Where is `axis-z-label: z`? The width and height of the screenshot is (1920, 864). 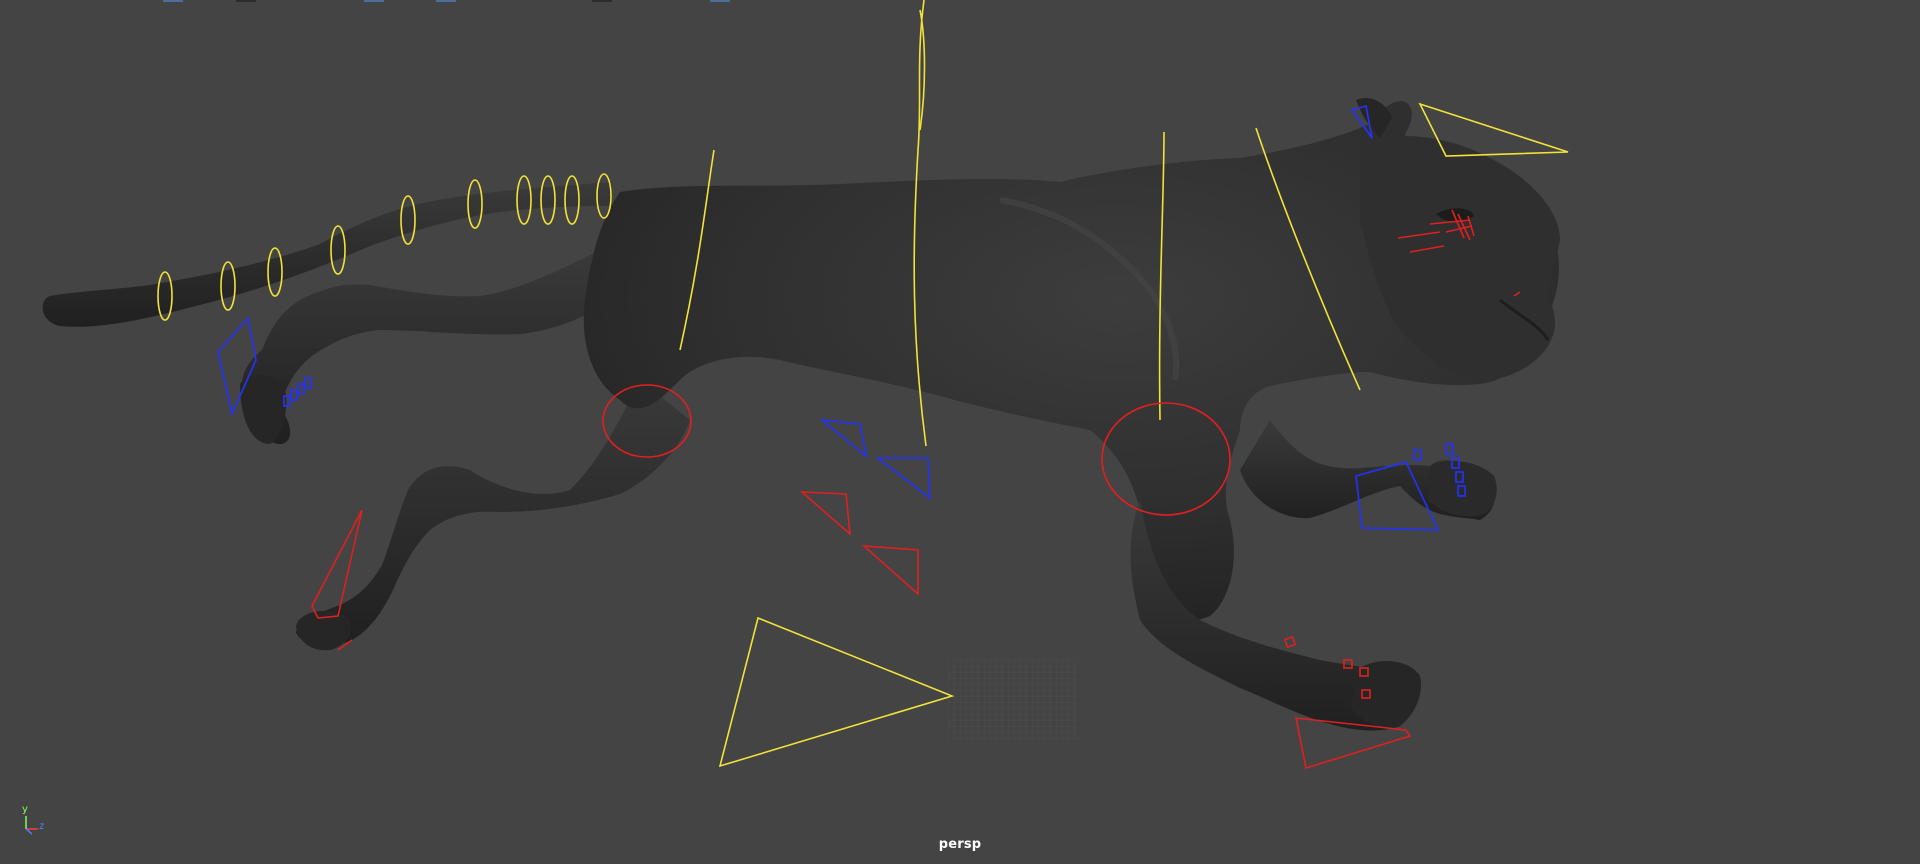
axis-z-label: z is located at coordinates (42, 826).